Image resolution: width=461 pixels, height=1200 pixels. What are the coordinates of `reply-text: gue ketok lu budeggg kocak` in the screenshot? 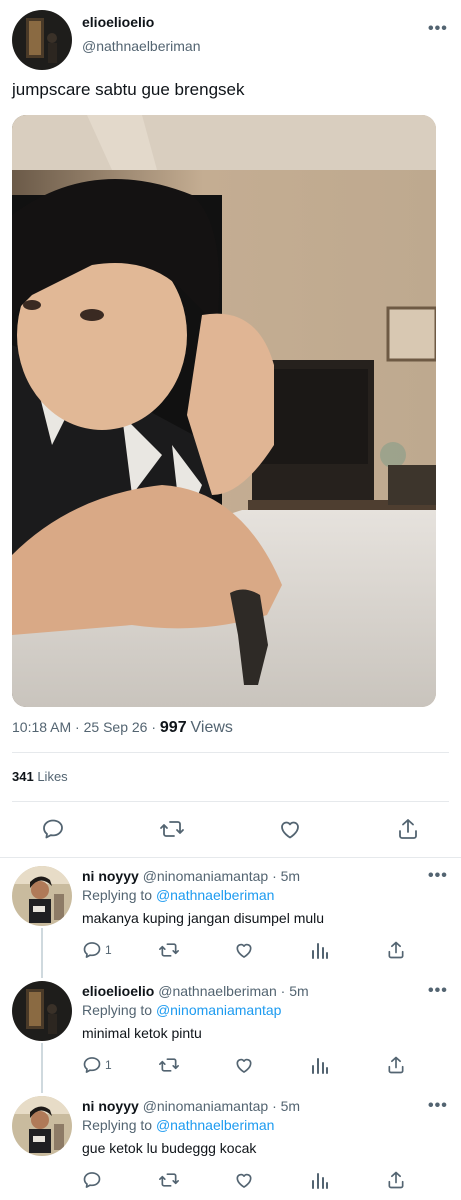 It's located at (169, 1148).